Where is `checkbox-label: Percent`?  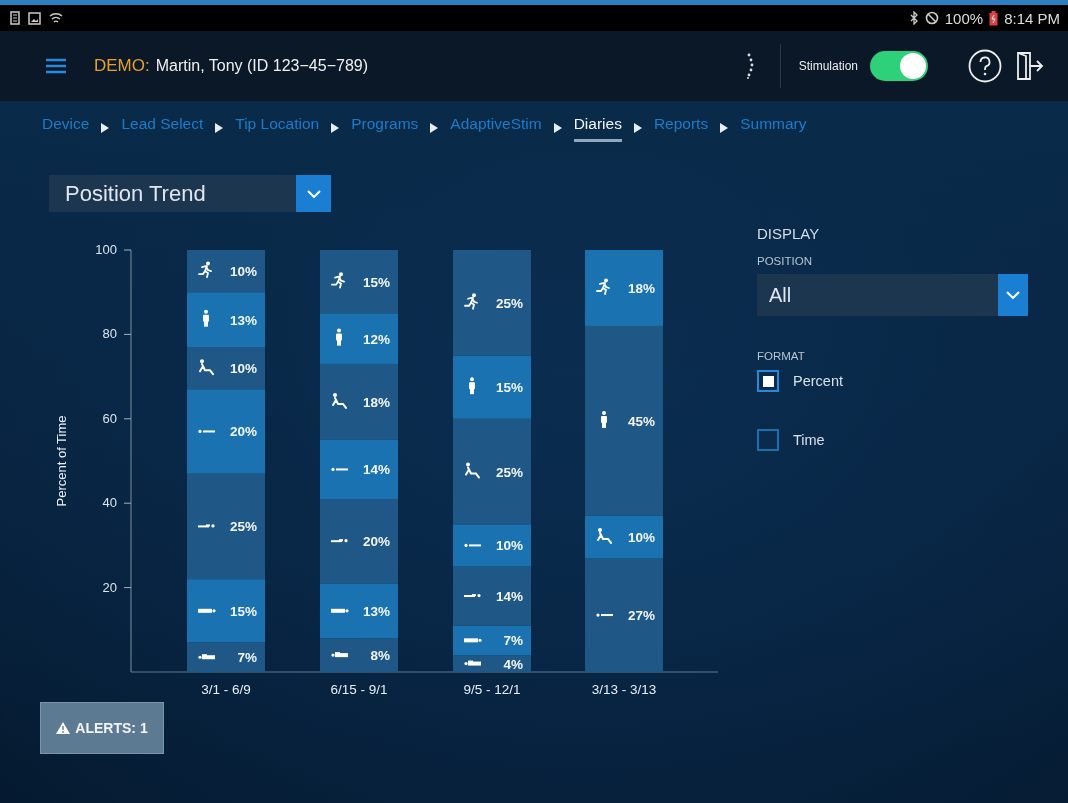
checkbox-label: Percent is located at coordinates (818, 381).